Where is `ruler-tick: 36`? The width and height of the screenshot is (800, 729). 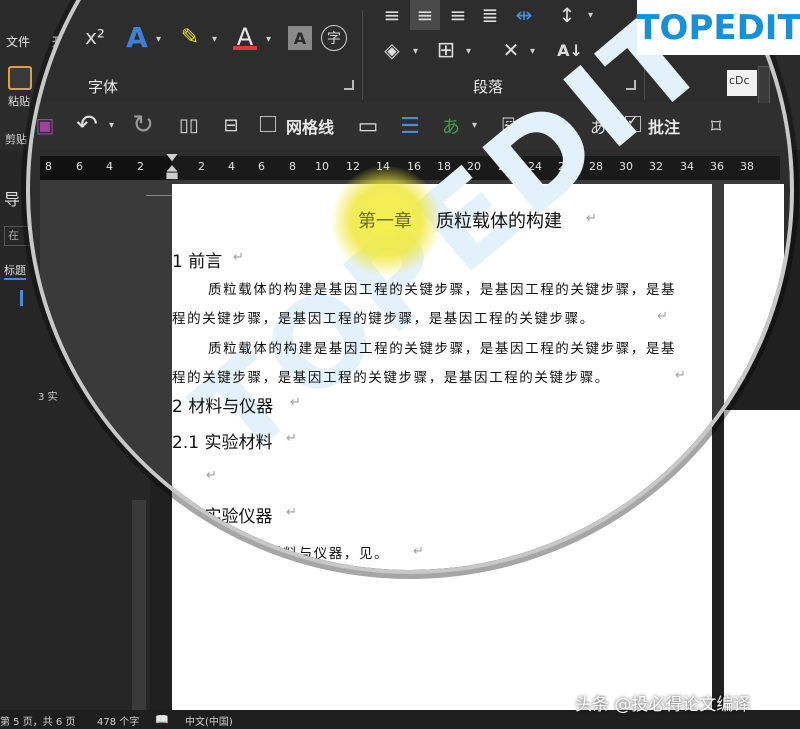 ruler-tick: 36 is located at coordinates (717, 166).